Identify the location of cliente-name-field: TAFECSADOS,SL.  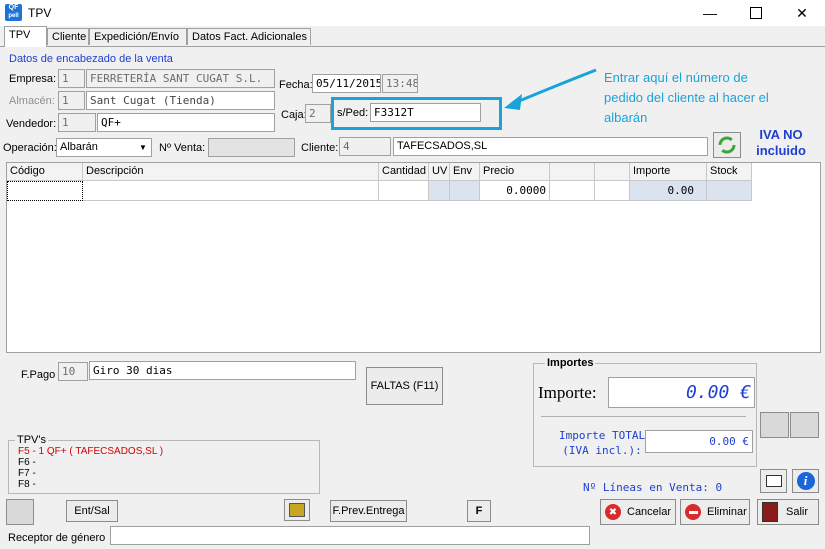
(550, 146).